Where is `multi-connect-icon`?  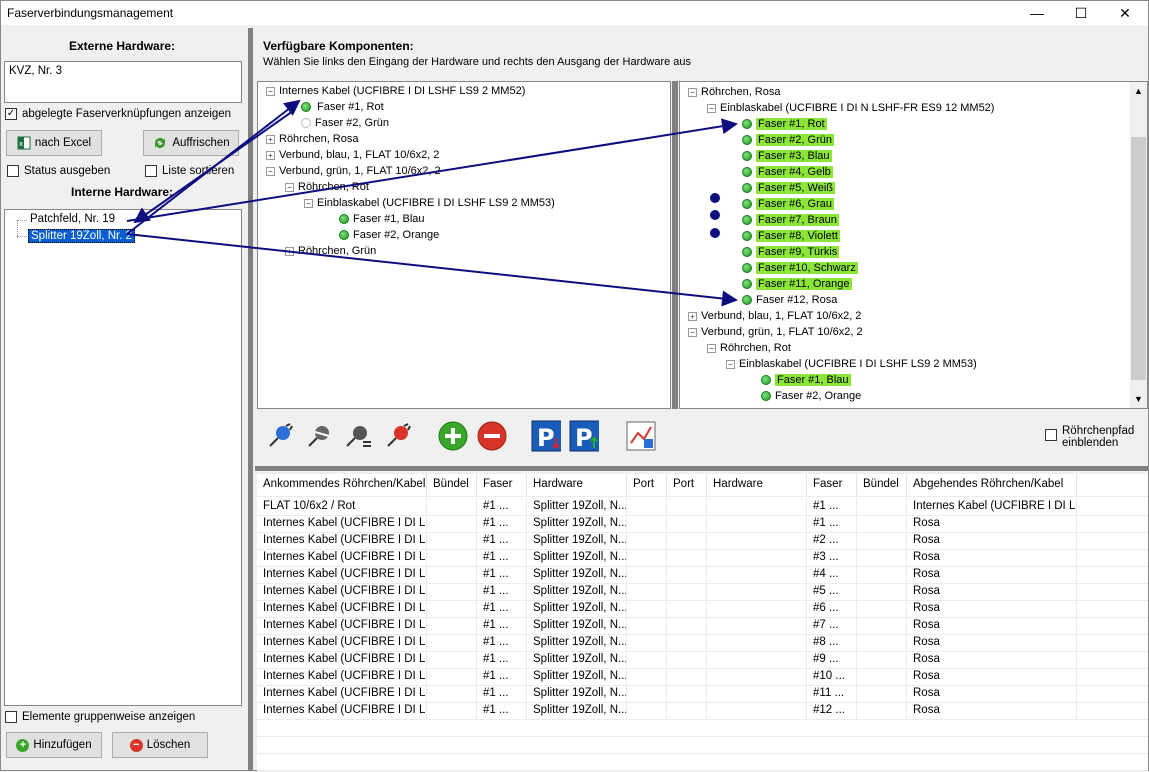
multi-connect-icon is located at coordinates (358, 436).